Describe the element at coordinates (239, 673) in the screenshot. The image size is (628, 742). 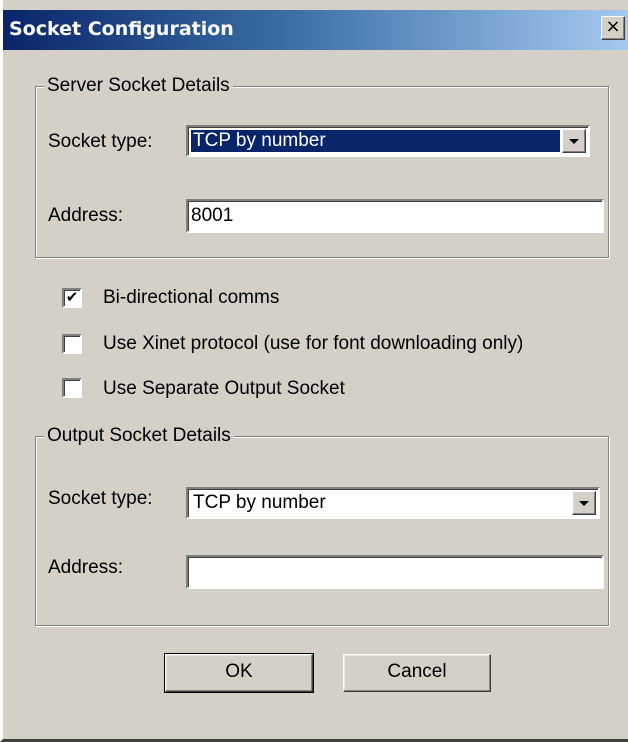
I see `ok-button: OK` at that location.